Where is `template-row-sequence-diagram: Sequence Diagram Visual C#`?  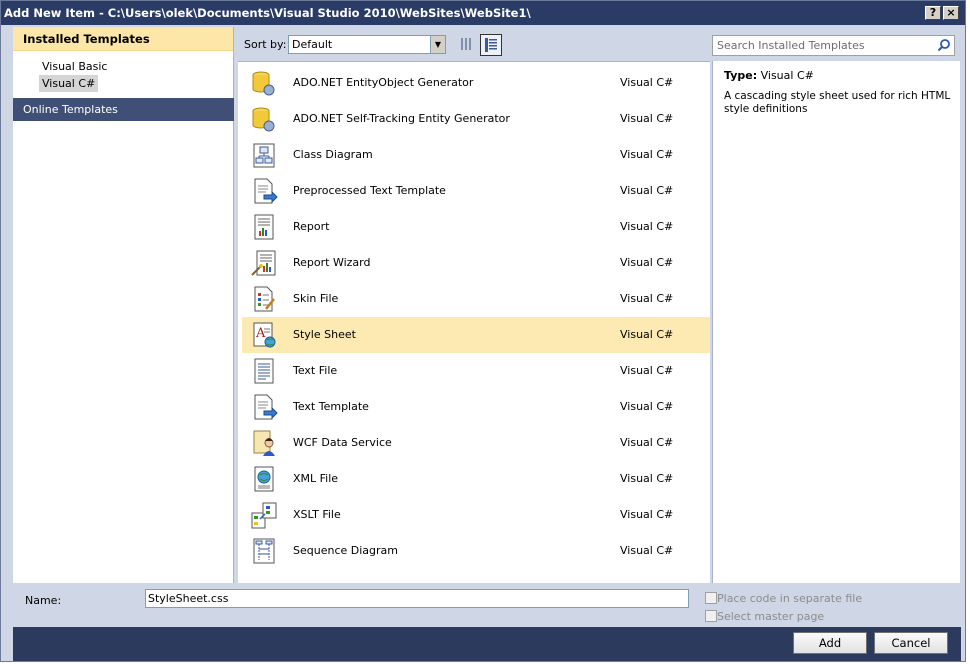
template-row-sequence-diagram: Sequence Diagram Visual C# is located at coordinates (476, 551).